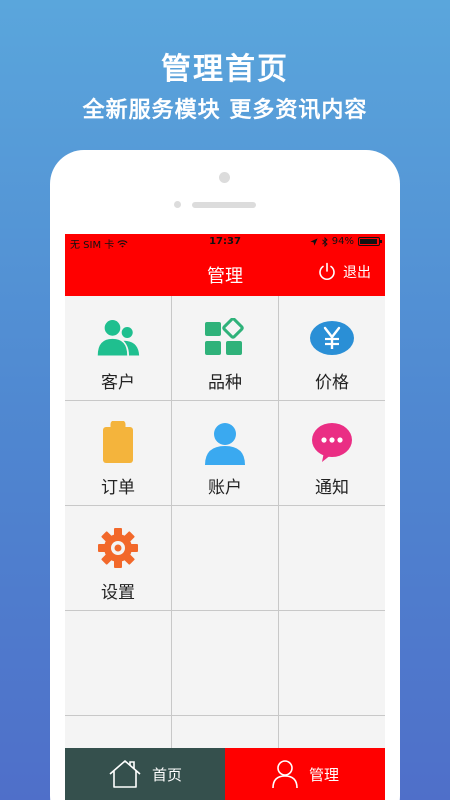  Describe the element at coordinates (324, 241) in the screenshot. I see `bluetooth-icon` at that location.